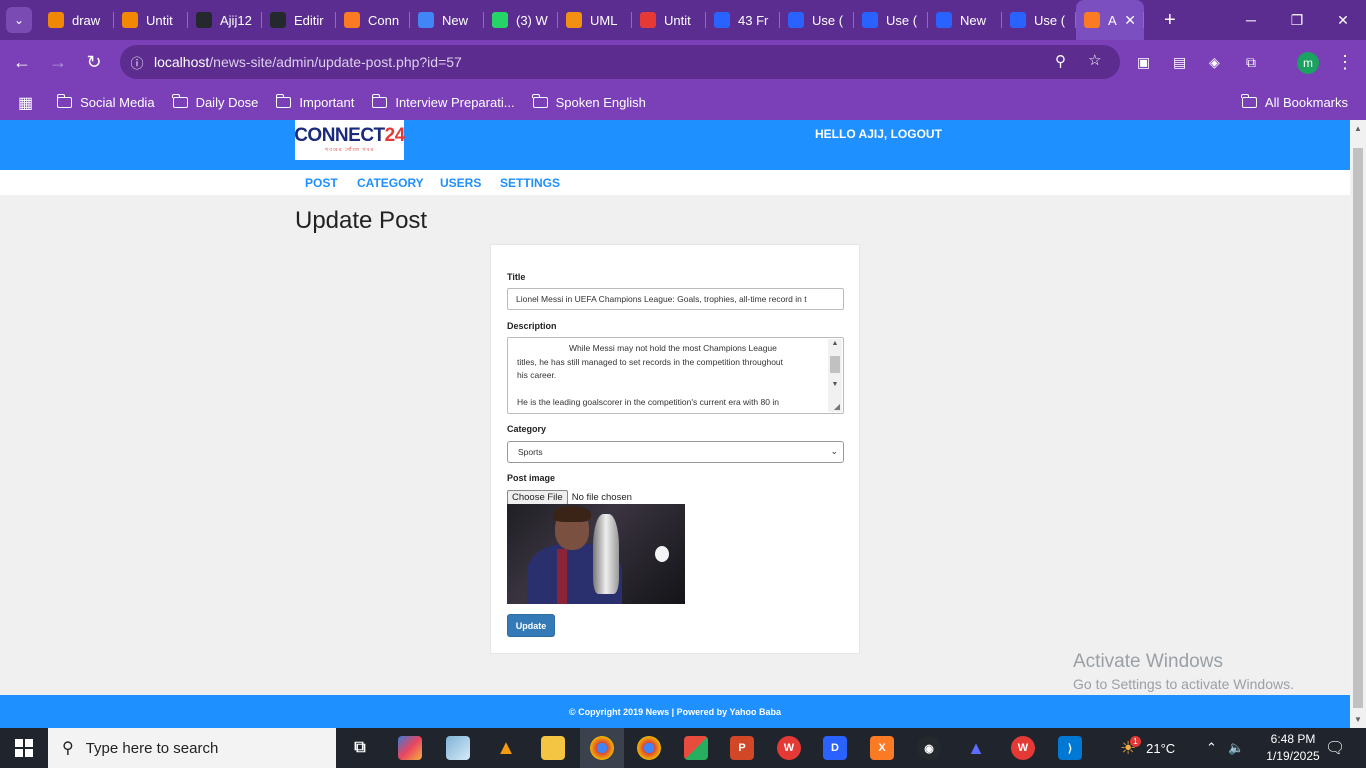  What do you see at coordinates (395, 135) in the screenshot?
I see `logo-number: 24` at bounding box center [395, 135].